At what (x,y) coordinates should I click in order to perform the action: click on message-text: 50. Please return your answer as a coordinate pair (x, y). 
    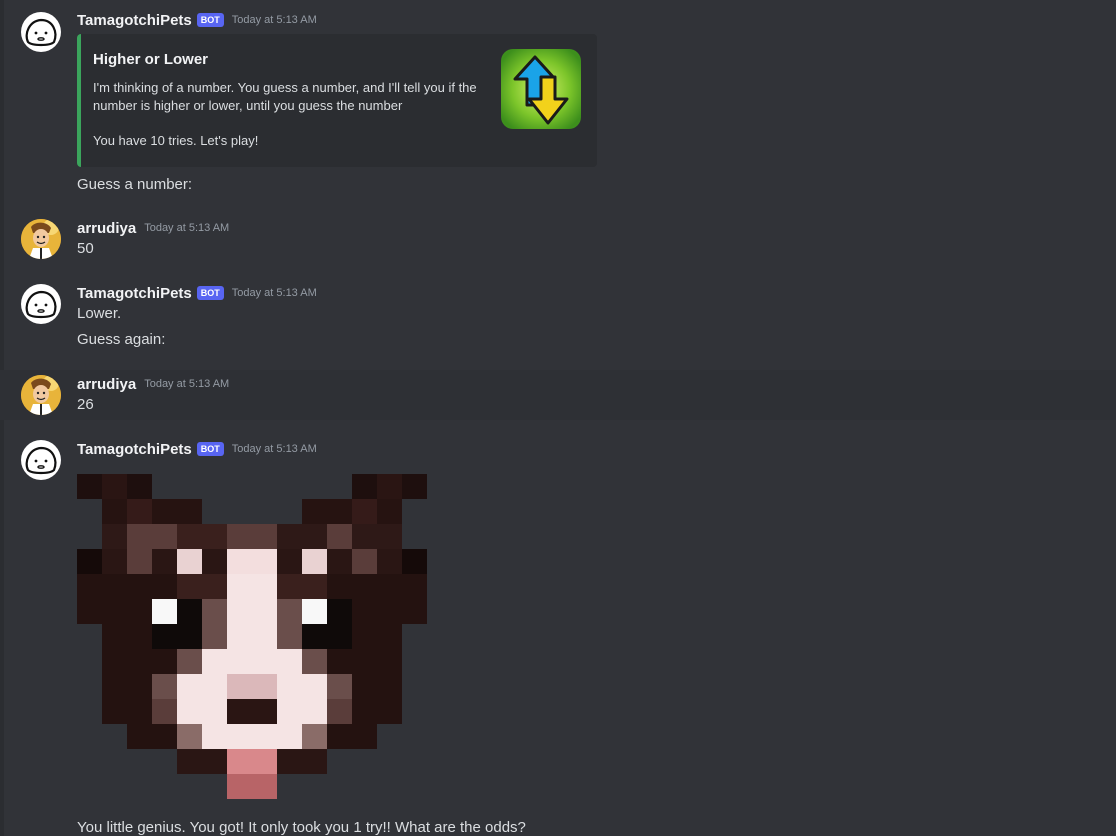
    Looking at the image, I should click on (85, 248).